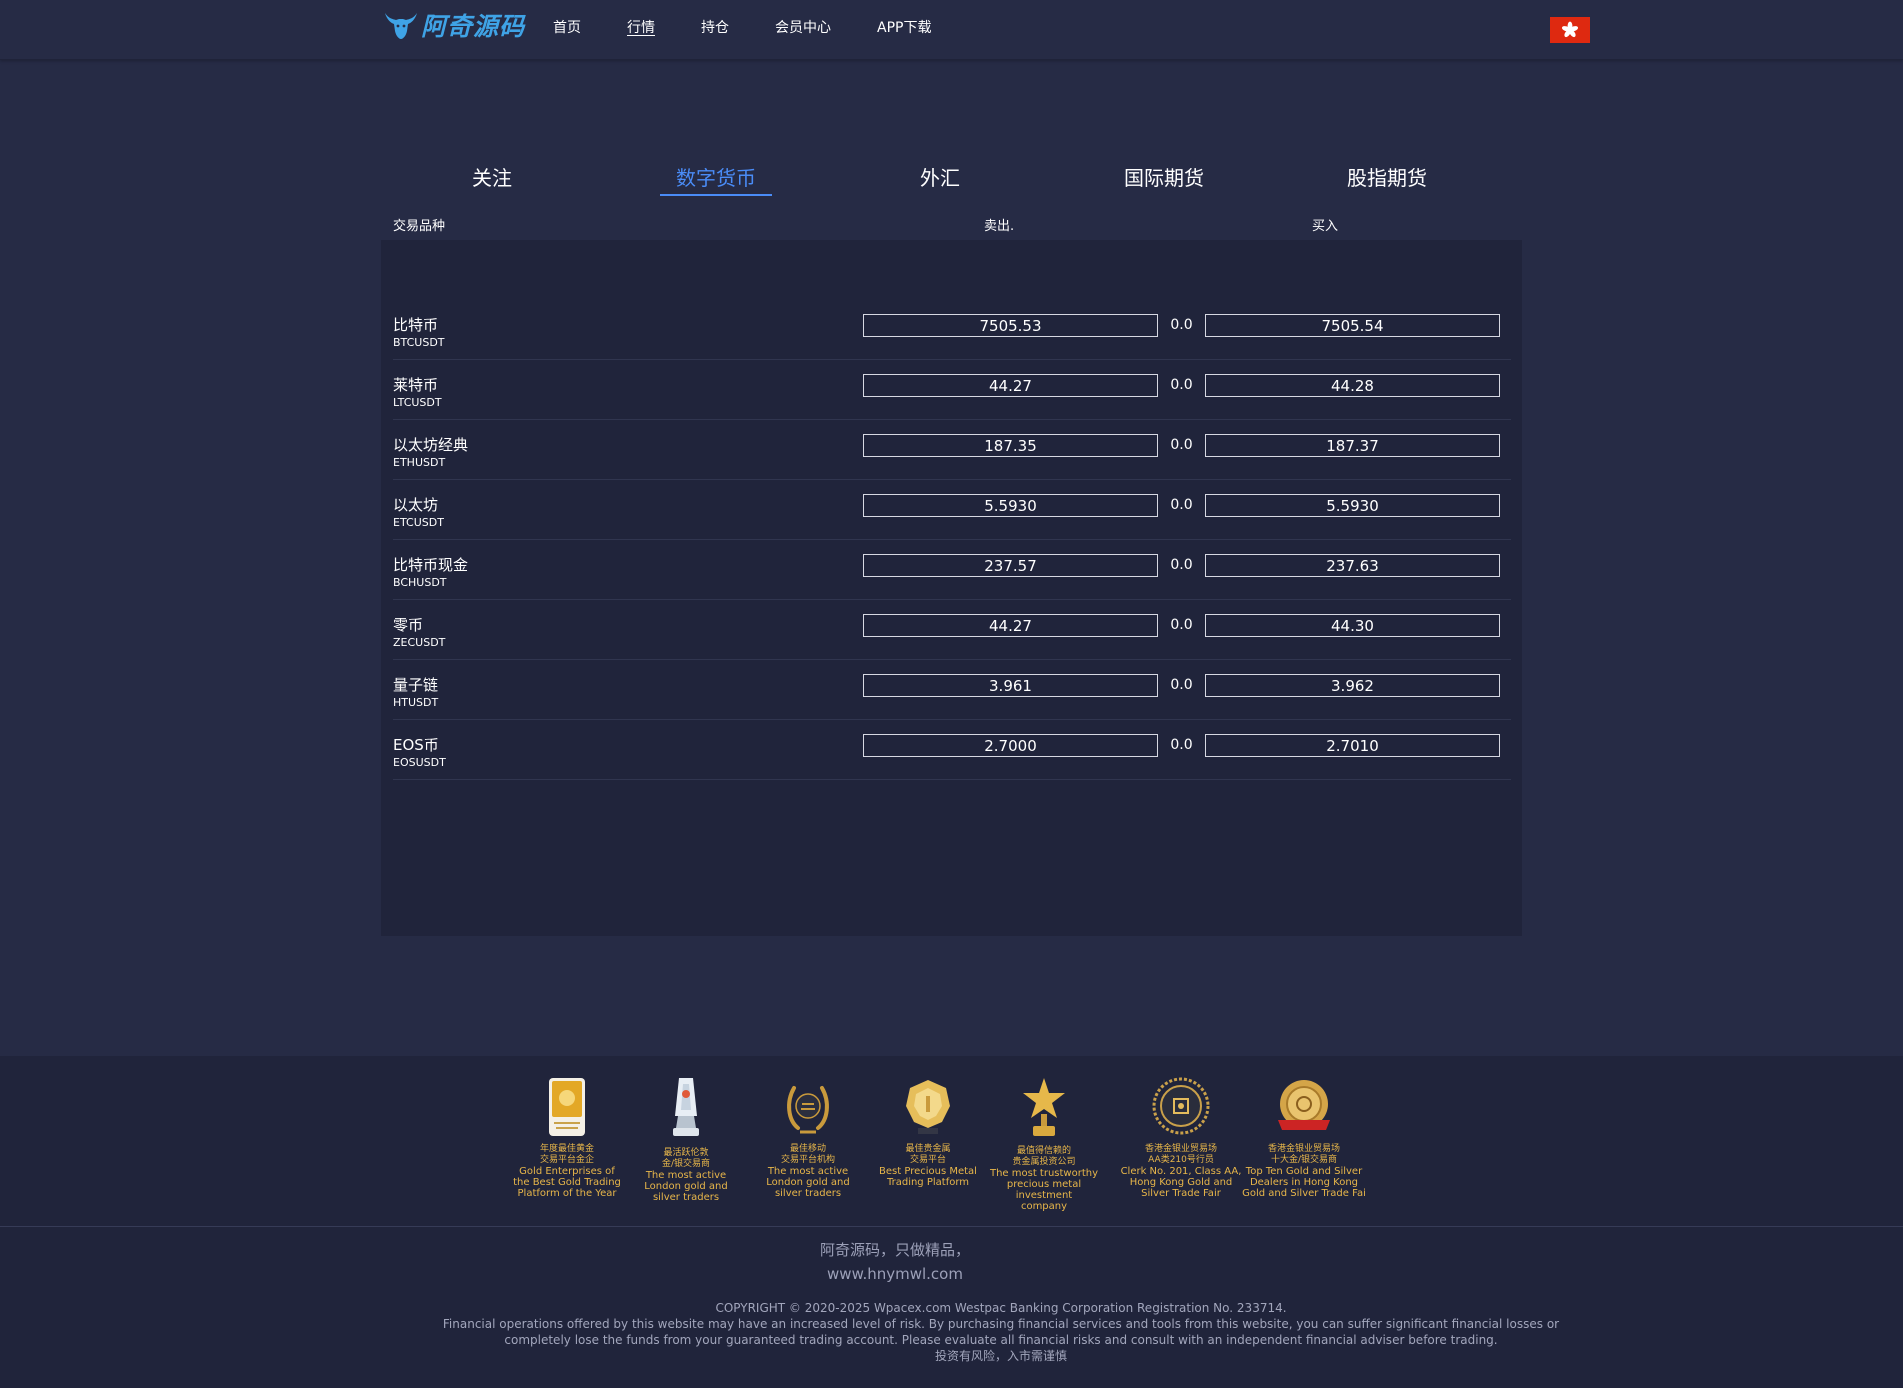 The width and height of the screenshot is (1903, 1388). Describe the element at coordinates (928, 1171) in the screenshot. I see `award-title-en: Best Precious Metal` at that location.